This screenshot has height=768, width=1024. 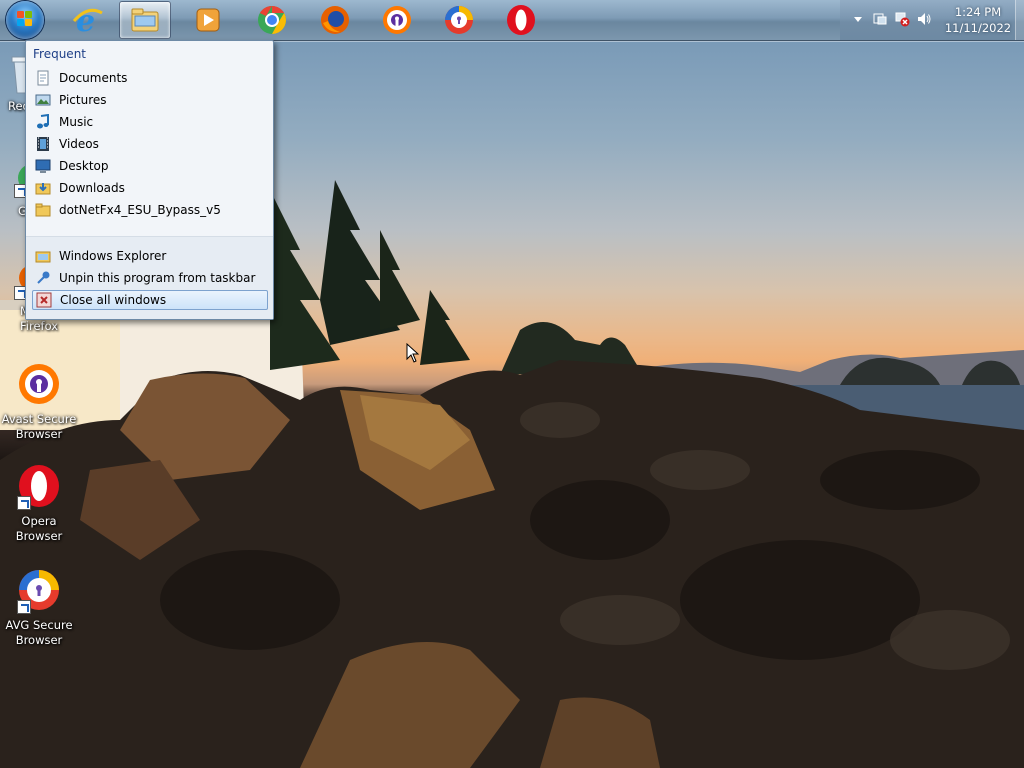 I want to click on documents-icon, so click(x=43, y=78).